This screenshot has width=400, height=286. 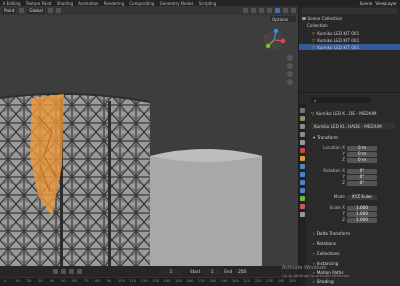 What do you see at coordinates (355, 281) in the screenshot?
I see `shading-panel-header: › Shading` at bounding box center [355, 281].